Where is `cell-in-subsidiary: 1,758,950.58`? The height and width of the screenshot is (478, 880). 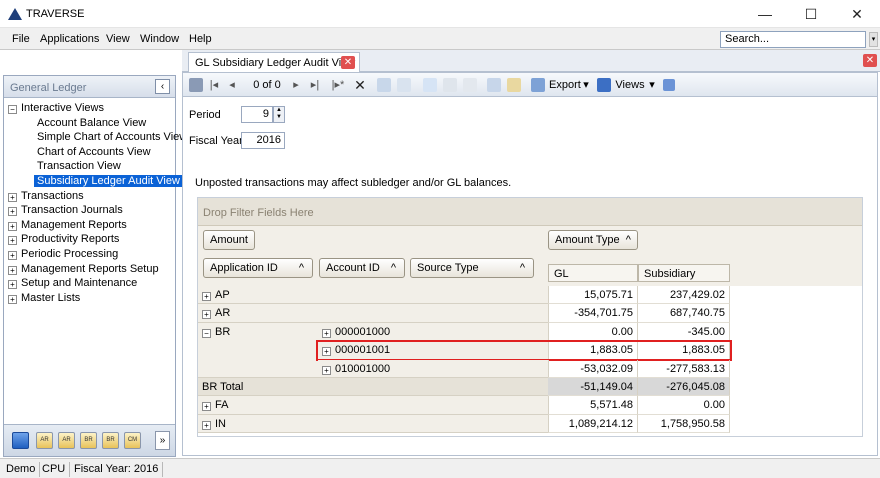 cell-in-subsidiary: 1,758,950.58 is located at coordinates (684, 424).